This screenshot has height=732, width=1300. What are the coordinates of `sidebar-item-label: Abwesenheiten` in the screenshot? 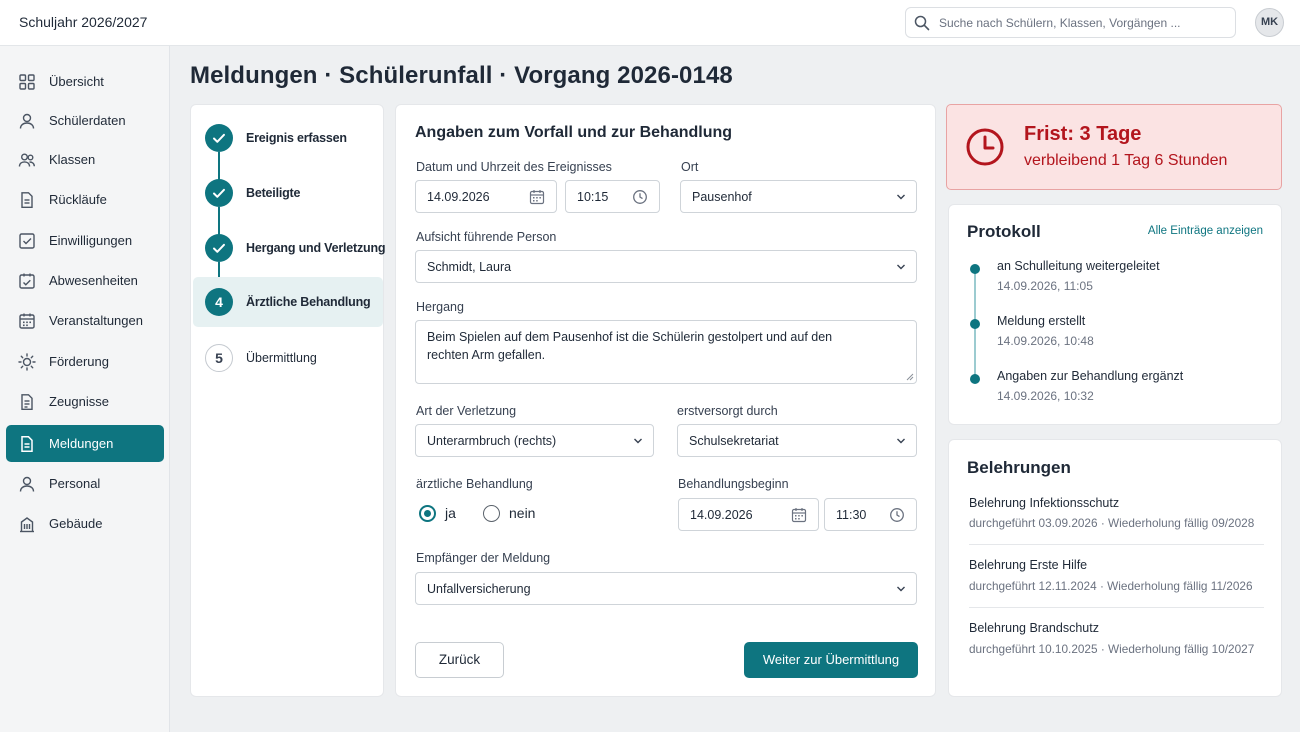 It's located at (93, 280).